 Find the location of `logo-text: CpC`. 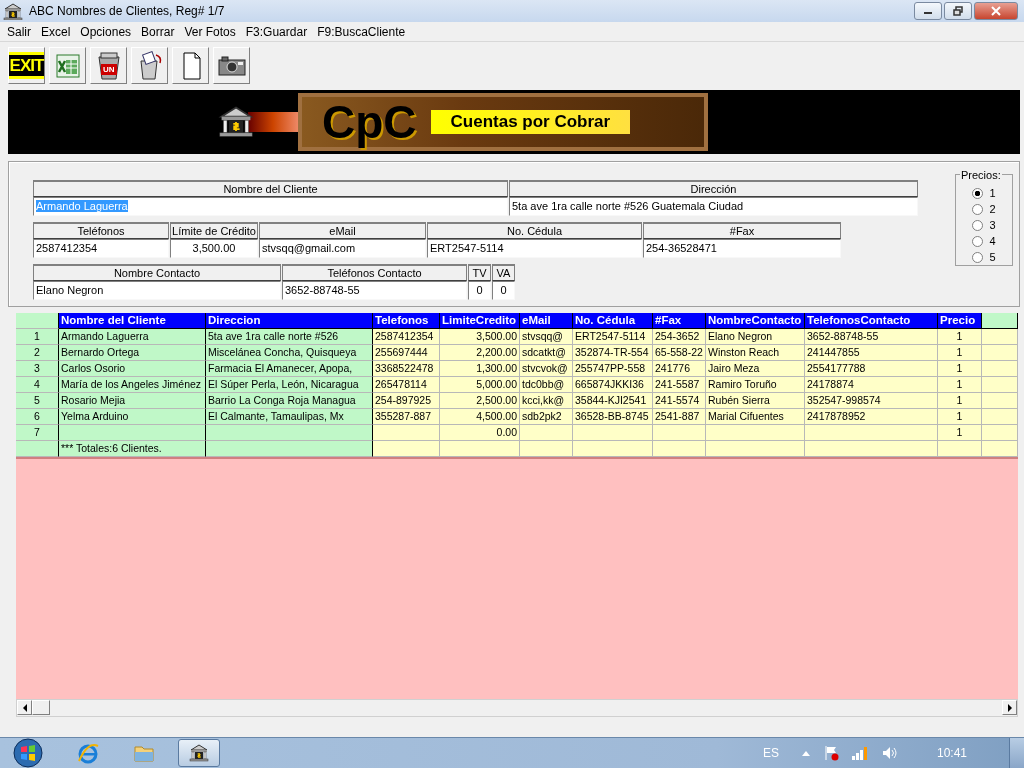

logo-text: CpC is located at coordinates (369, 122).